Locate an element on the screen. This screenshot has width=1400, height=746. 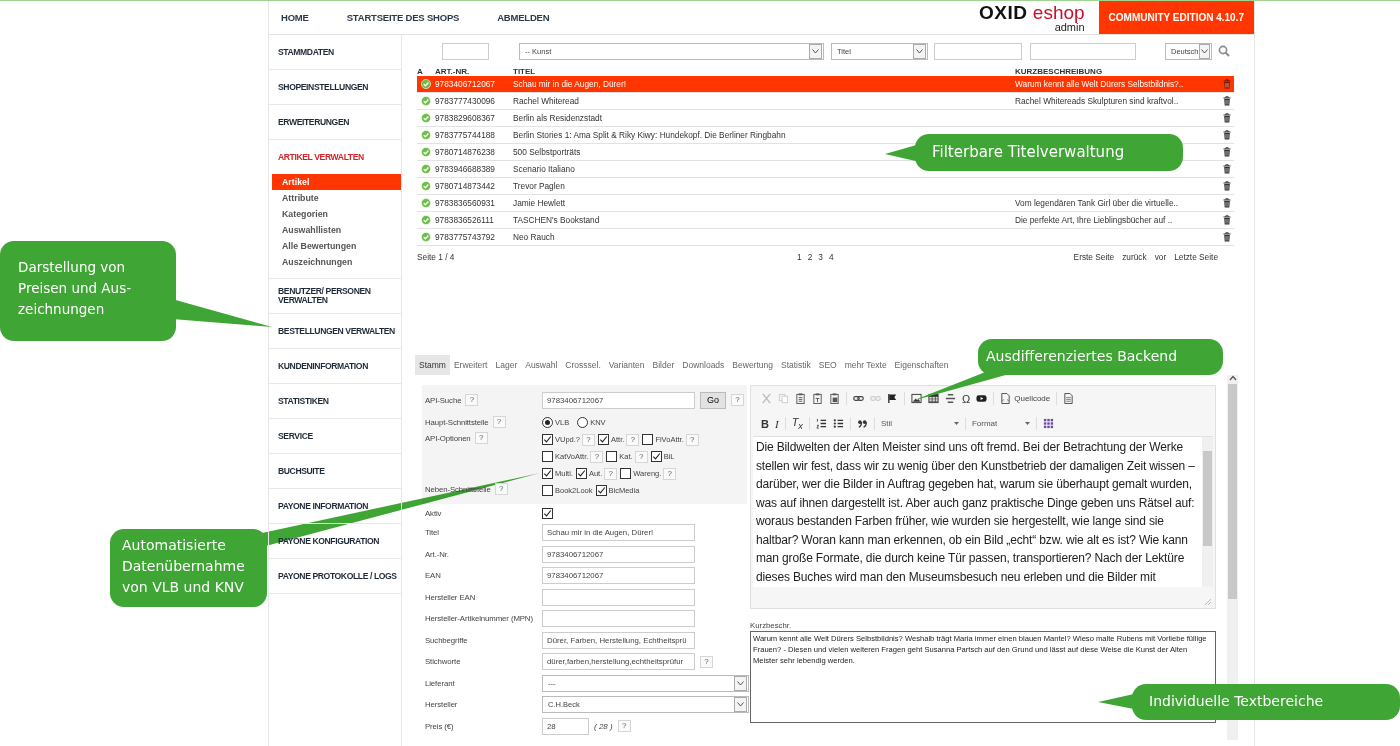
tab: Eigenschaften is located at coordinates (921, 365).